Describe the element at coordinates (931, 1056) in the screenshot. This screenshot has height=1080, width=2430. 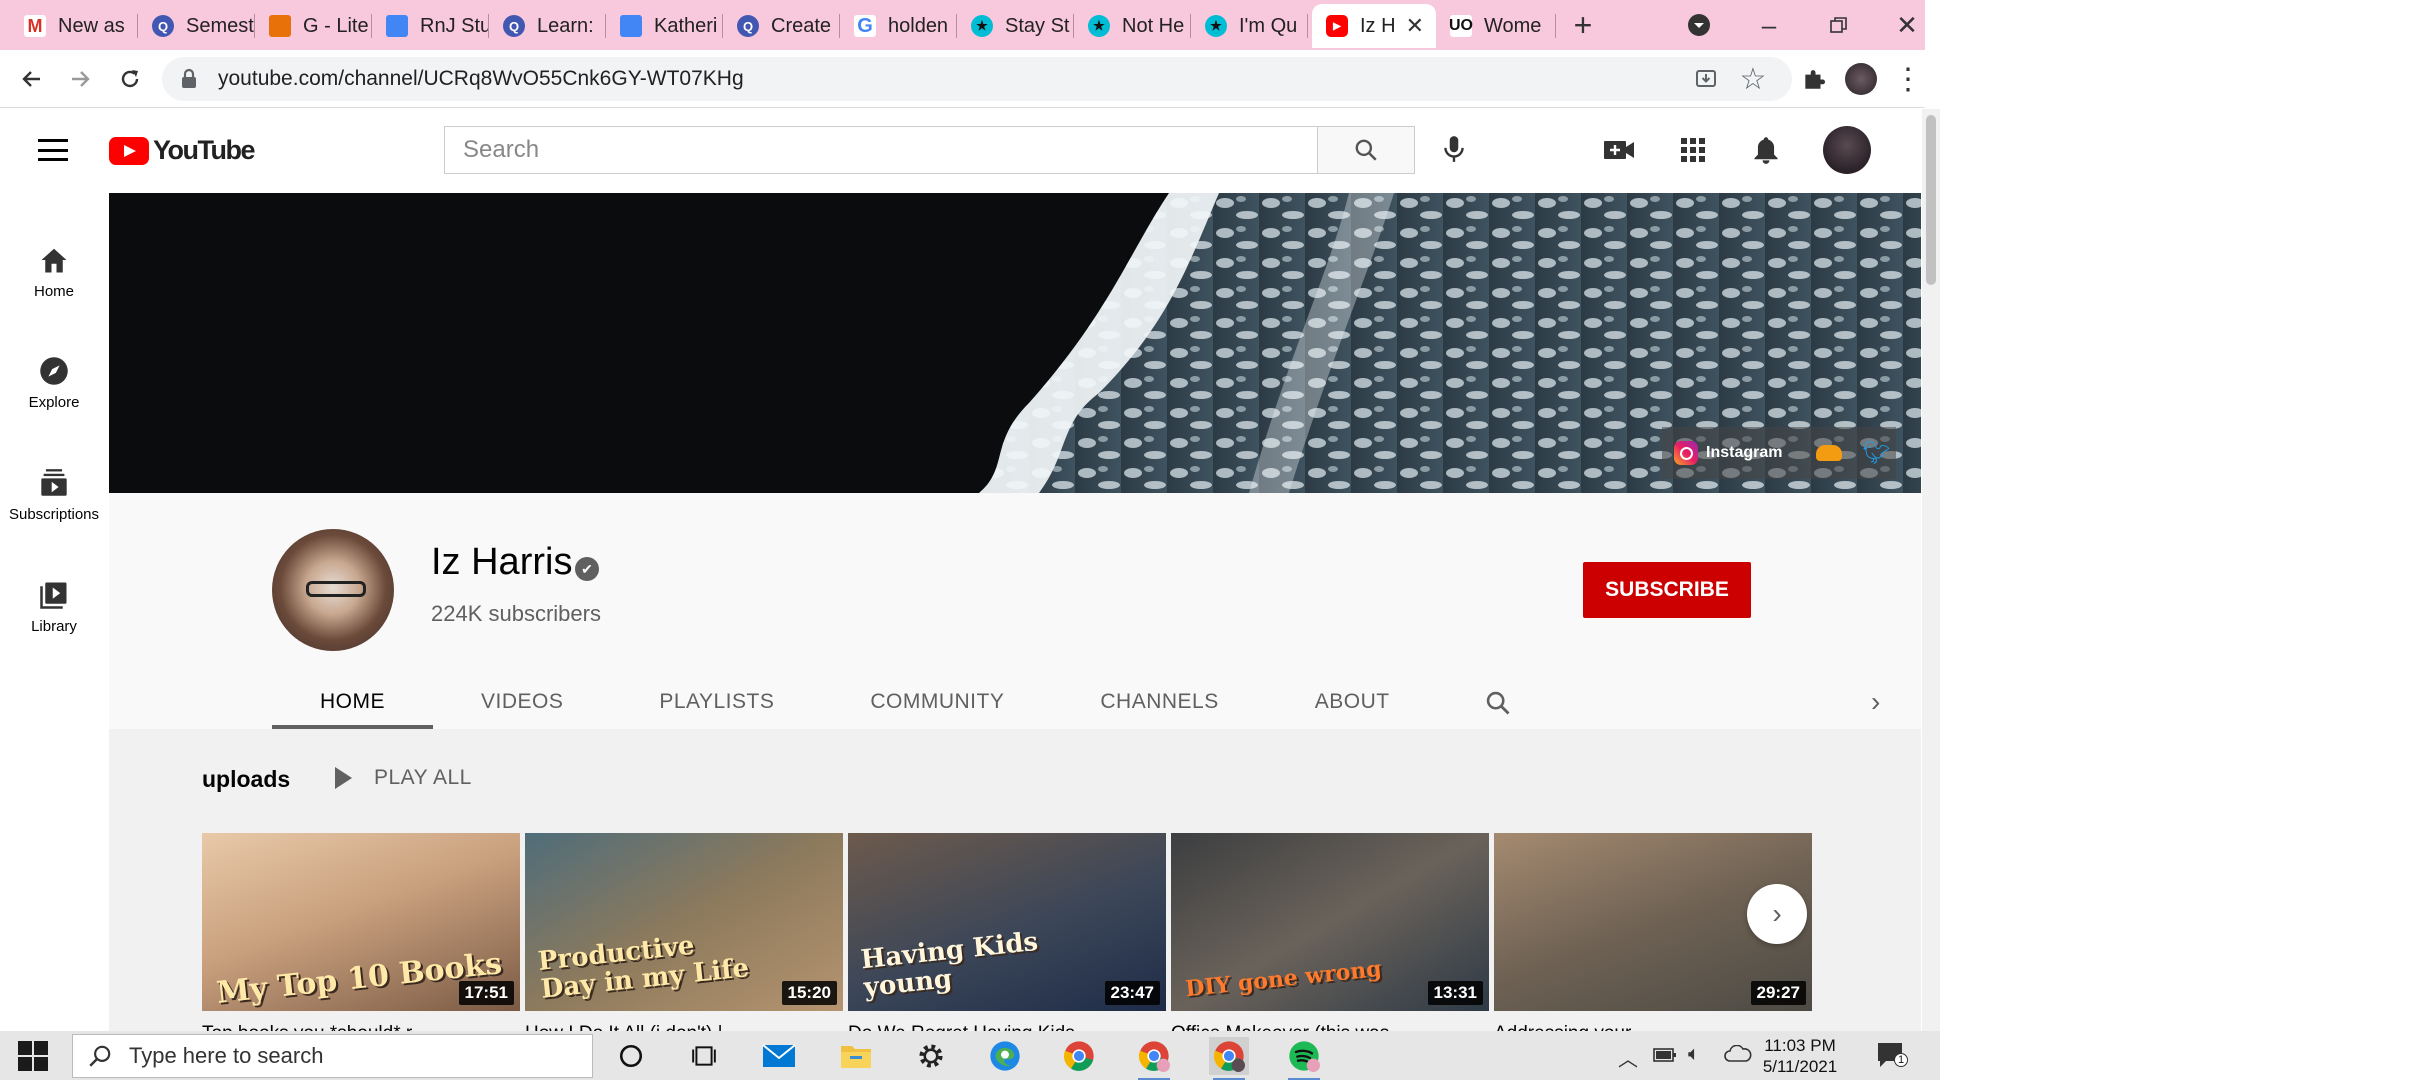
I see `settings-gear-icon` at that location.